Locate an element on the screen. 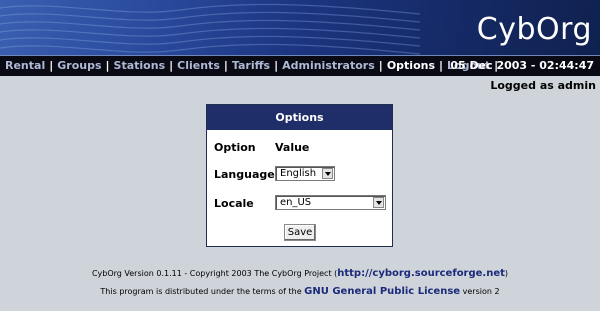  decorative-waves is located at coordinates (210, 29).